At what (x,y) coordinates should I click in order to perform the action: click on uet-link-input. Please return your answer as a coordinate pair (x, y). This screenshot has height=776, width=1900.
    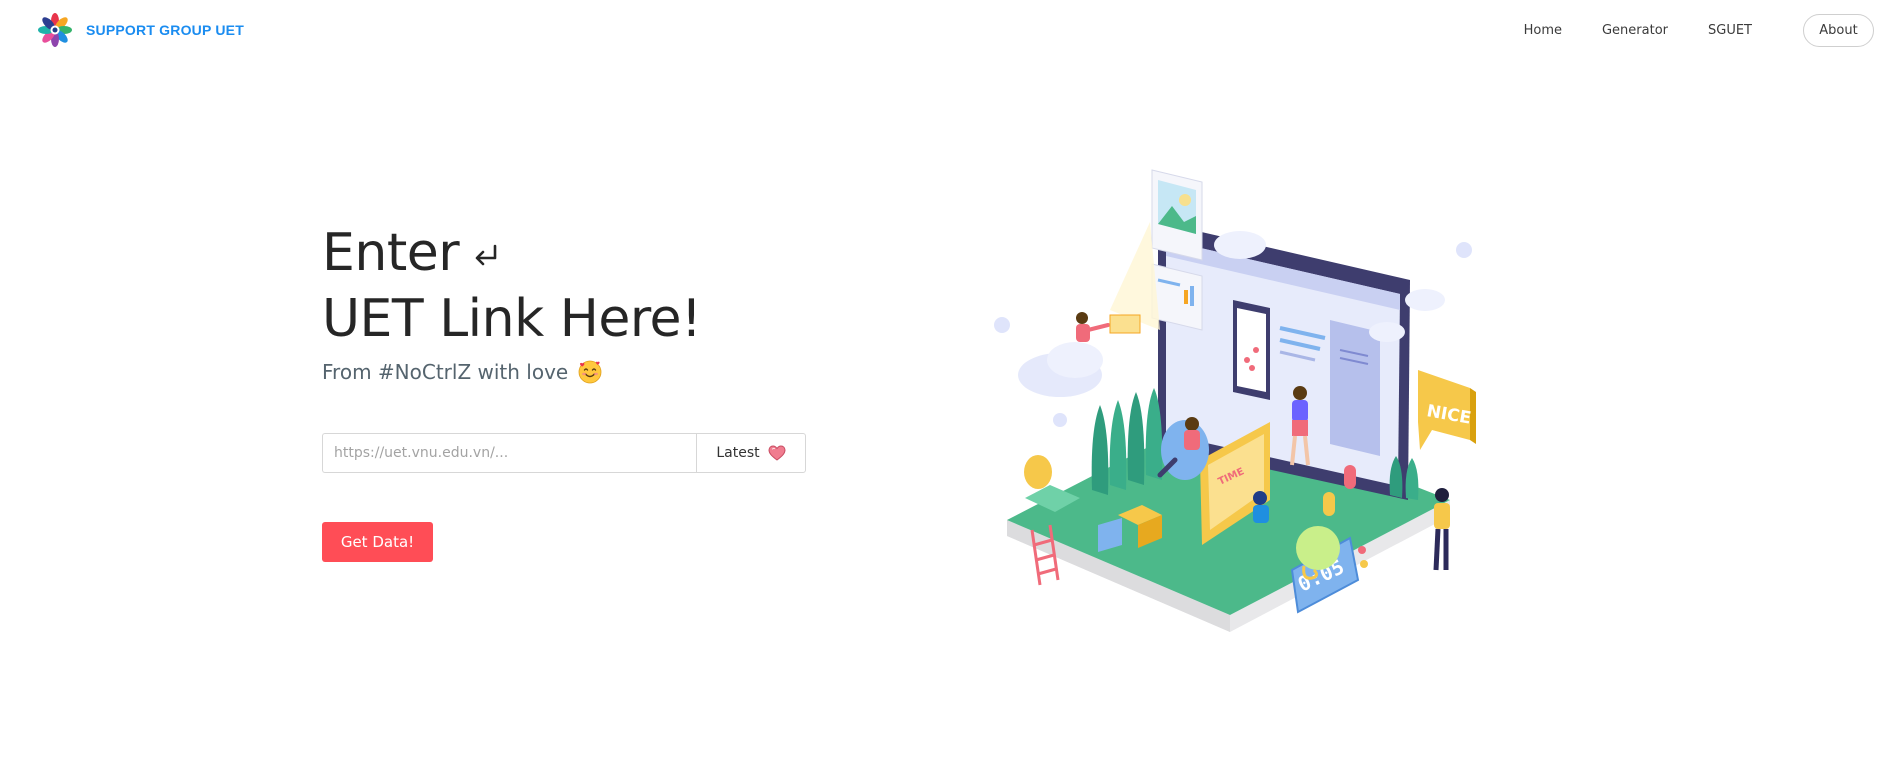
    Looking at the image, I should click on (509, 453).